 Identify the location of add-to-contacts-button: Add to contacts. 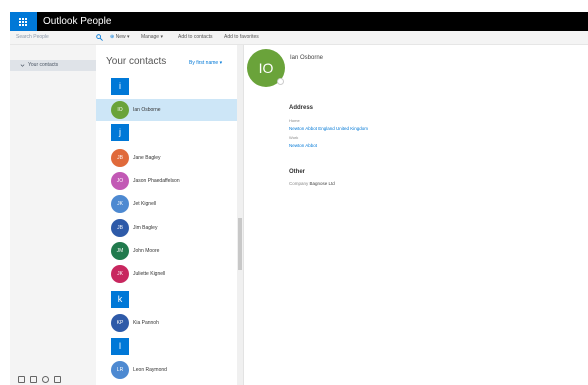
(195, 37).